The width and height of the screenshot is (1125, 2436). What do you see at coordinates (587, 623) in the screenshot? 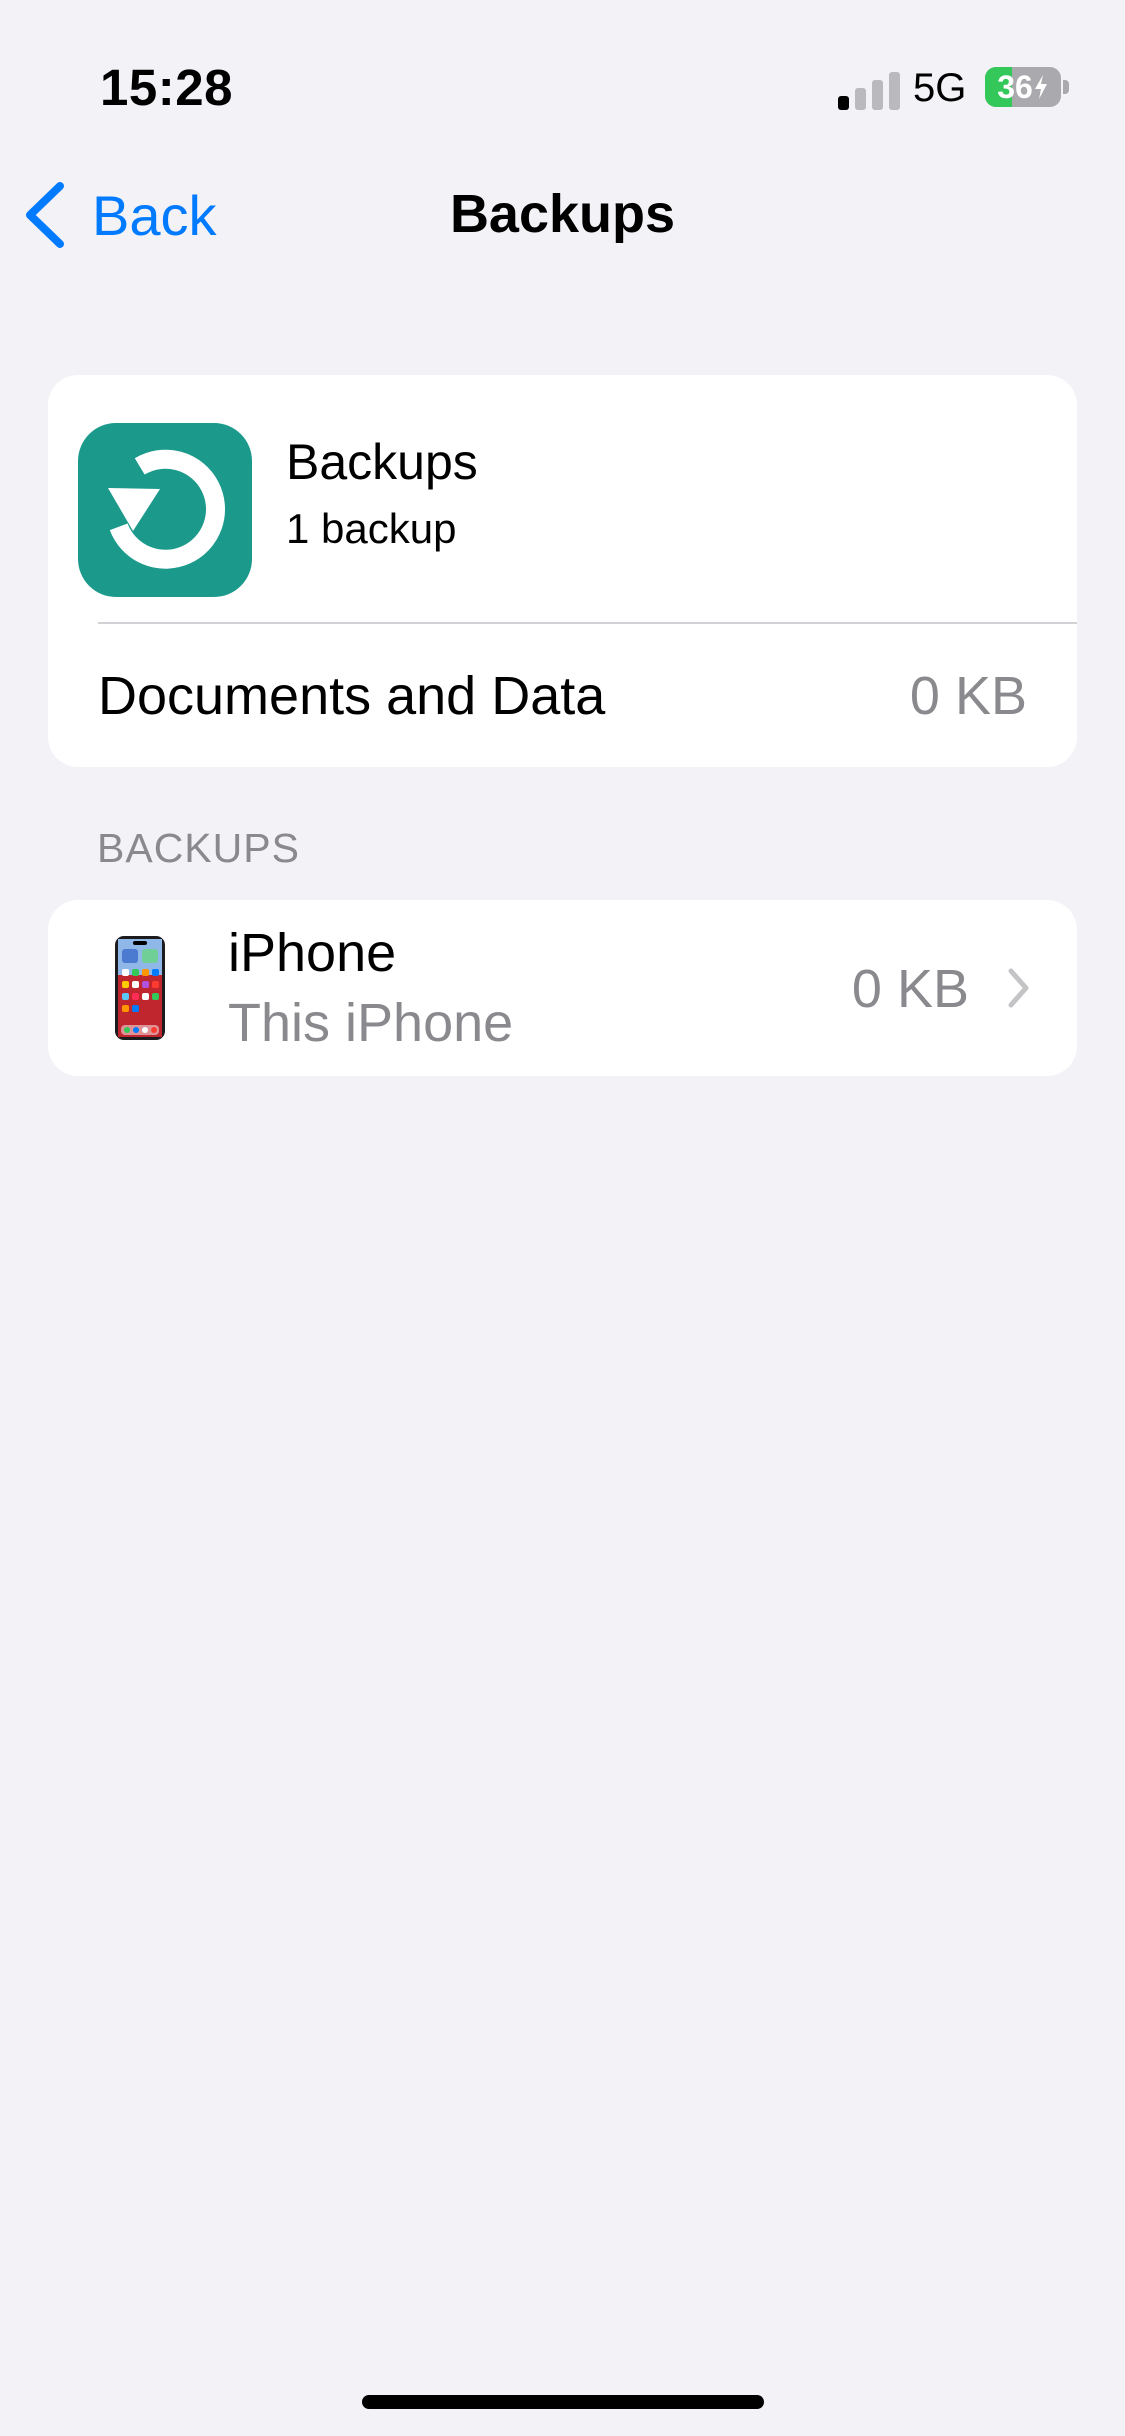
I see `divider` at bounding box center [587, 623].